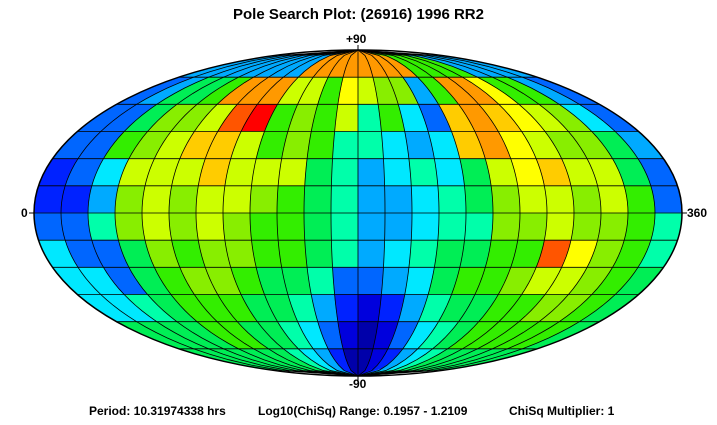 The height and width of the screenshot is (425, 717). I want to click on bottom-pole-label: -90, so click(358, 384).